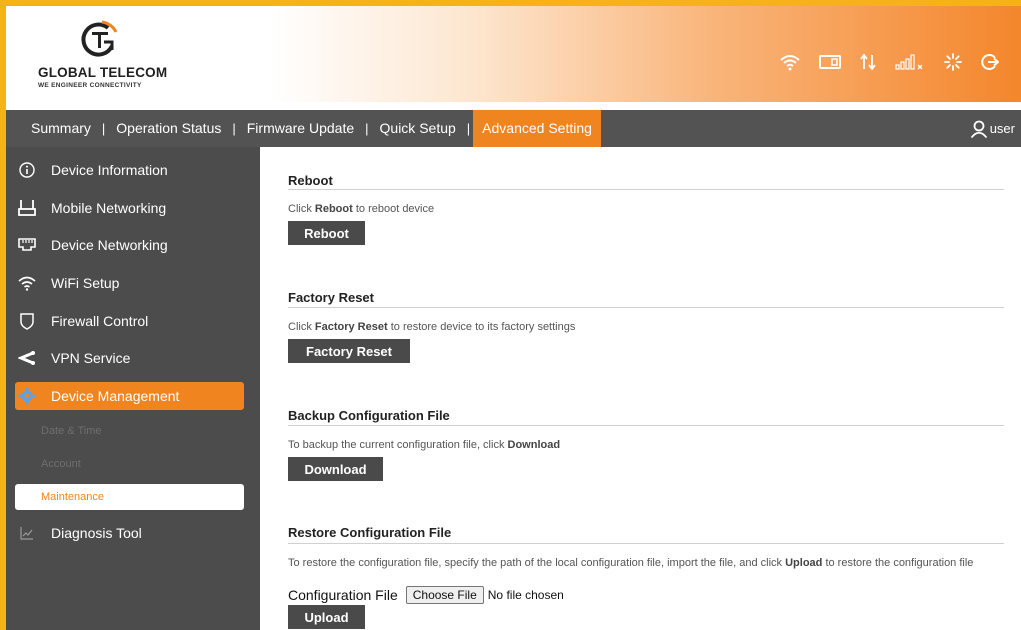 Image resolution: width=1021 pixels, height=630 pixels. What do you see at coordinates (990, 62) in the screenshot?
I see `logout-icon` at bounding box center [990, 62].